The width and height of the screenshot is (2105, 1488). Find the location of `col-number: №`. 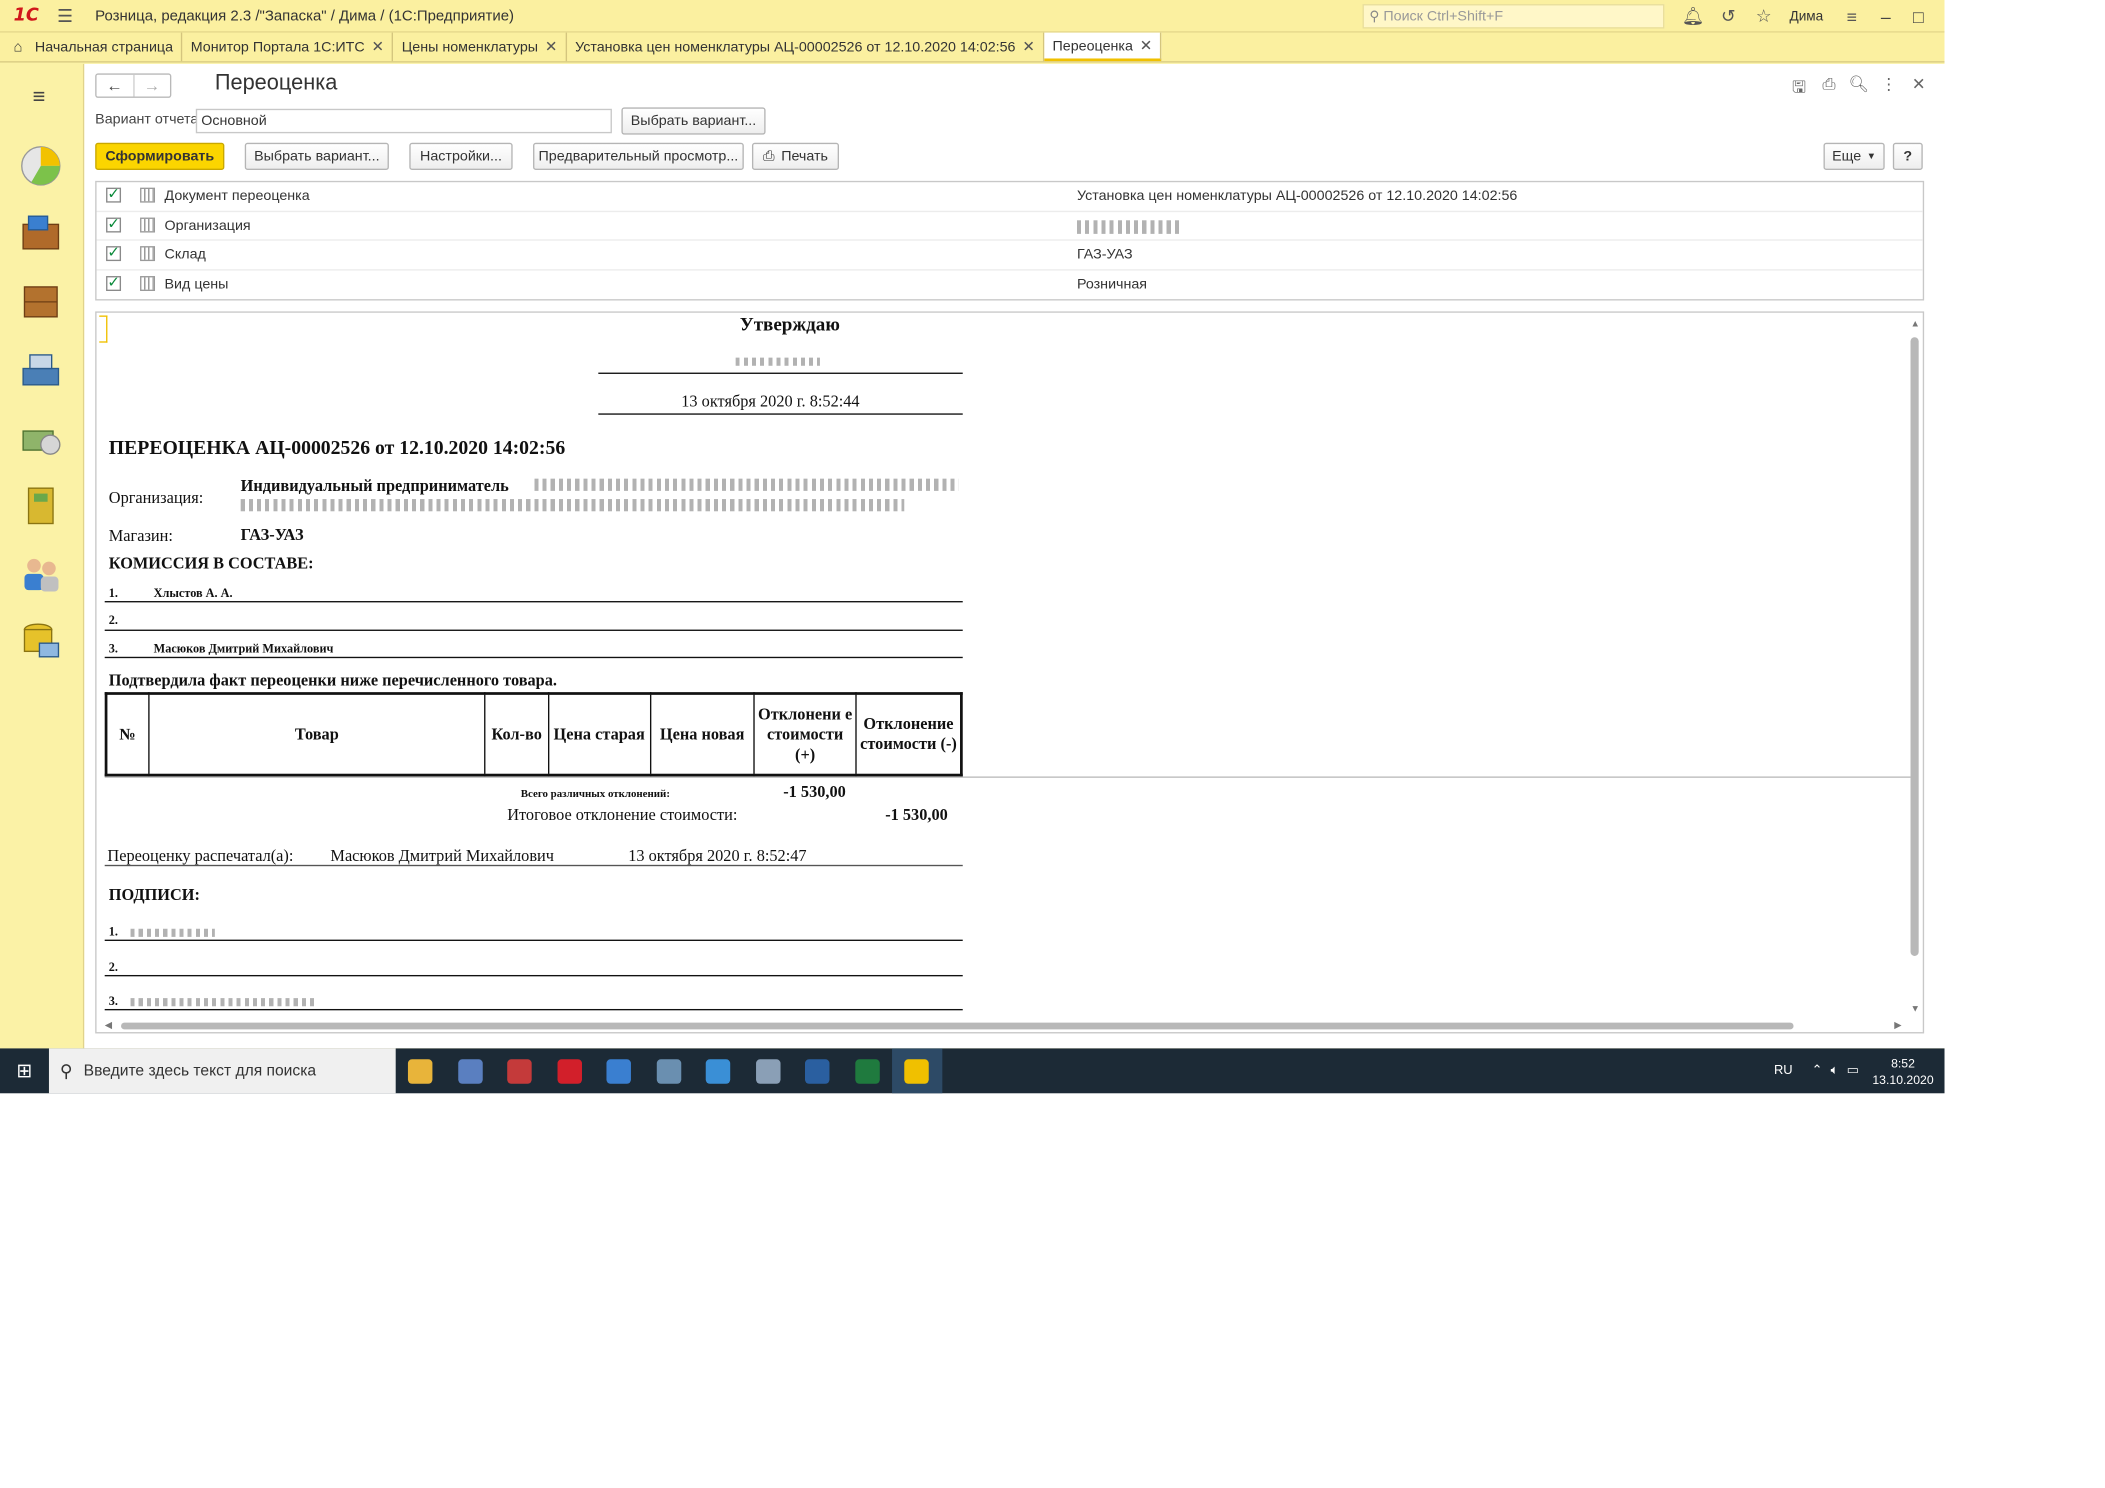

col-number: № is located at coordinates (127, 734).